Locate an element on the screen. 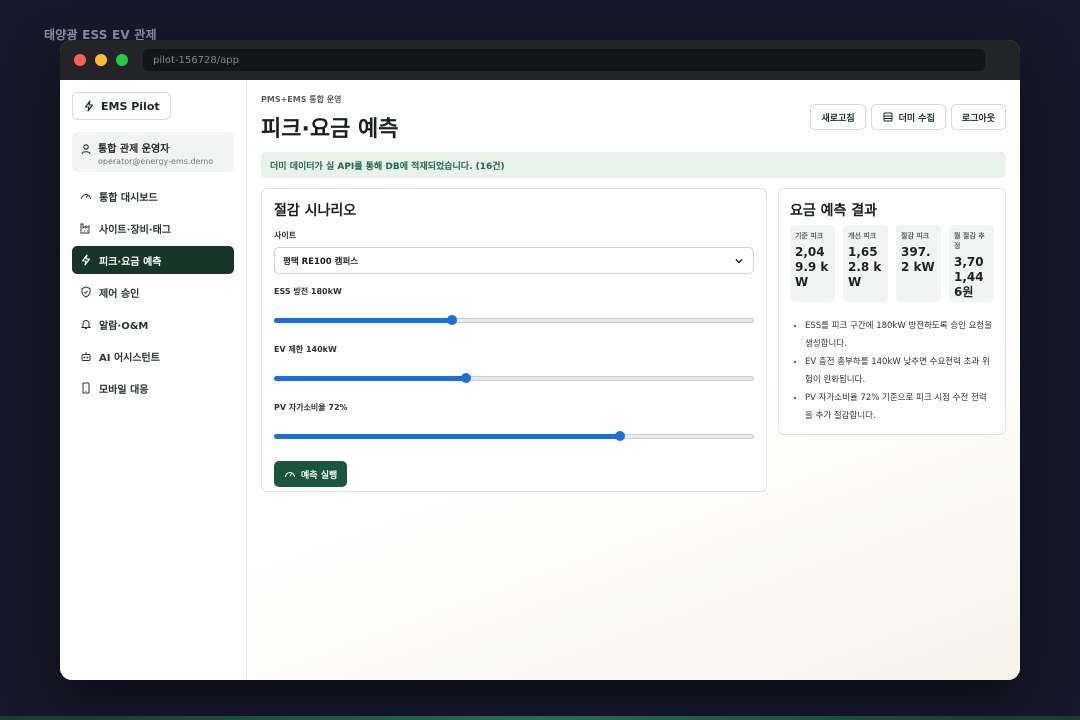 Image resolution: width=1080 pixels, height=720 pixels. sidebar-item-label: 통합 대시보드 is located at coordinates (128, 198).